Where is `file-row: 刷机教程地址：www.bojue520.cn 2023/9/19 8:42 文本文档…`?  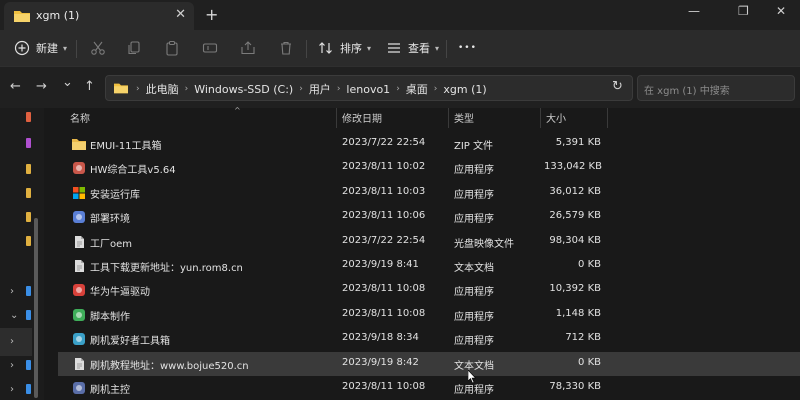
file-row: 刷机教程地址：www.bojue520.cn 2023/9/19 8:42 文本文档… is located at coordinates (429, 363).